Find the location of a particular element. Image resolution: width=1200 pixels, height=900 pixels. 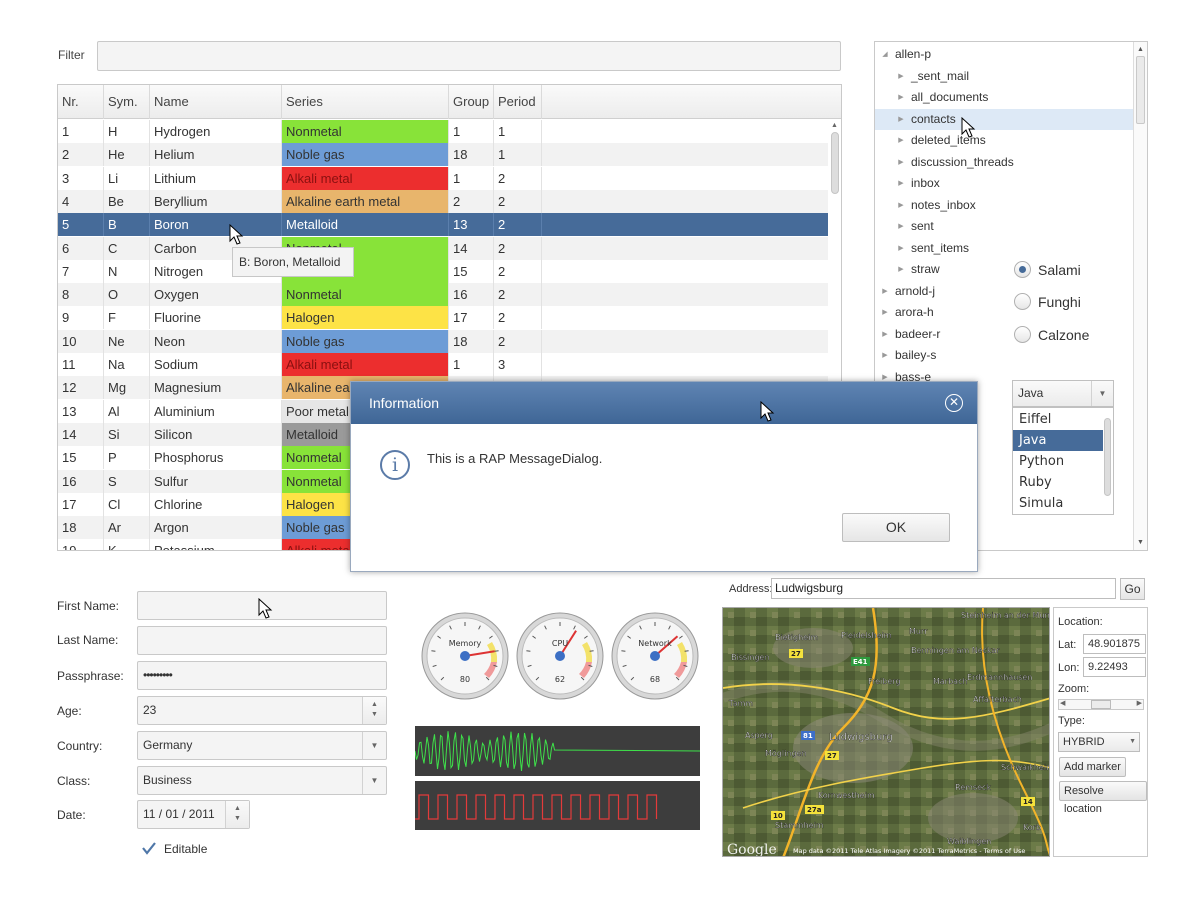

resolve-location-button: Resolve location is located at coordinates (1103, 798).